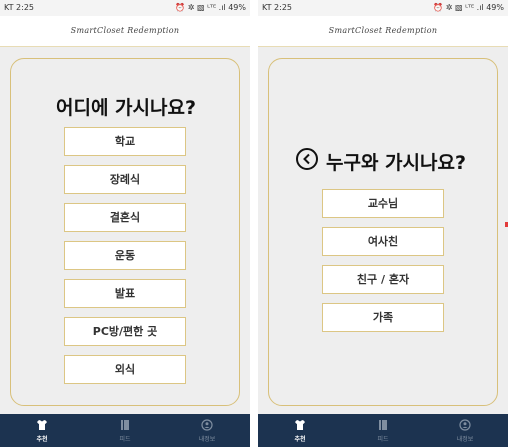 Image resolution: width=508 pixels, height=447 pixels. Describe the element at coordinates (126, 108) in the screenshot. I see `question-title: 어디에 가시나요?` at that location.